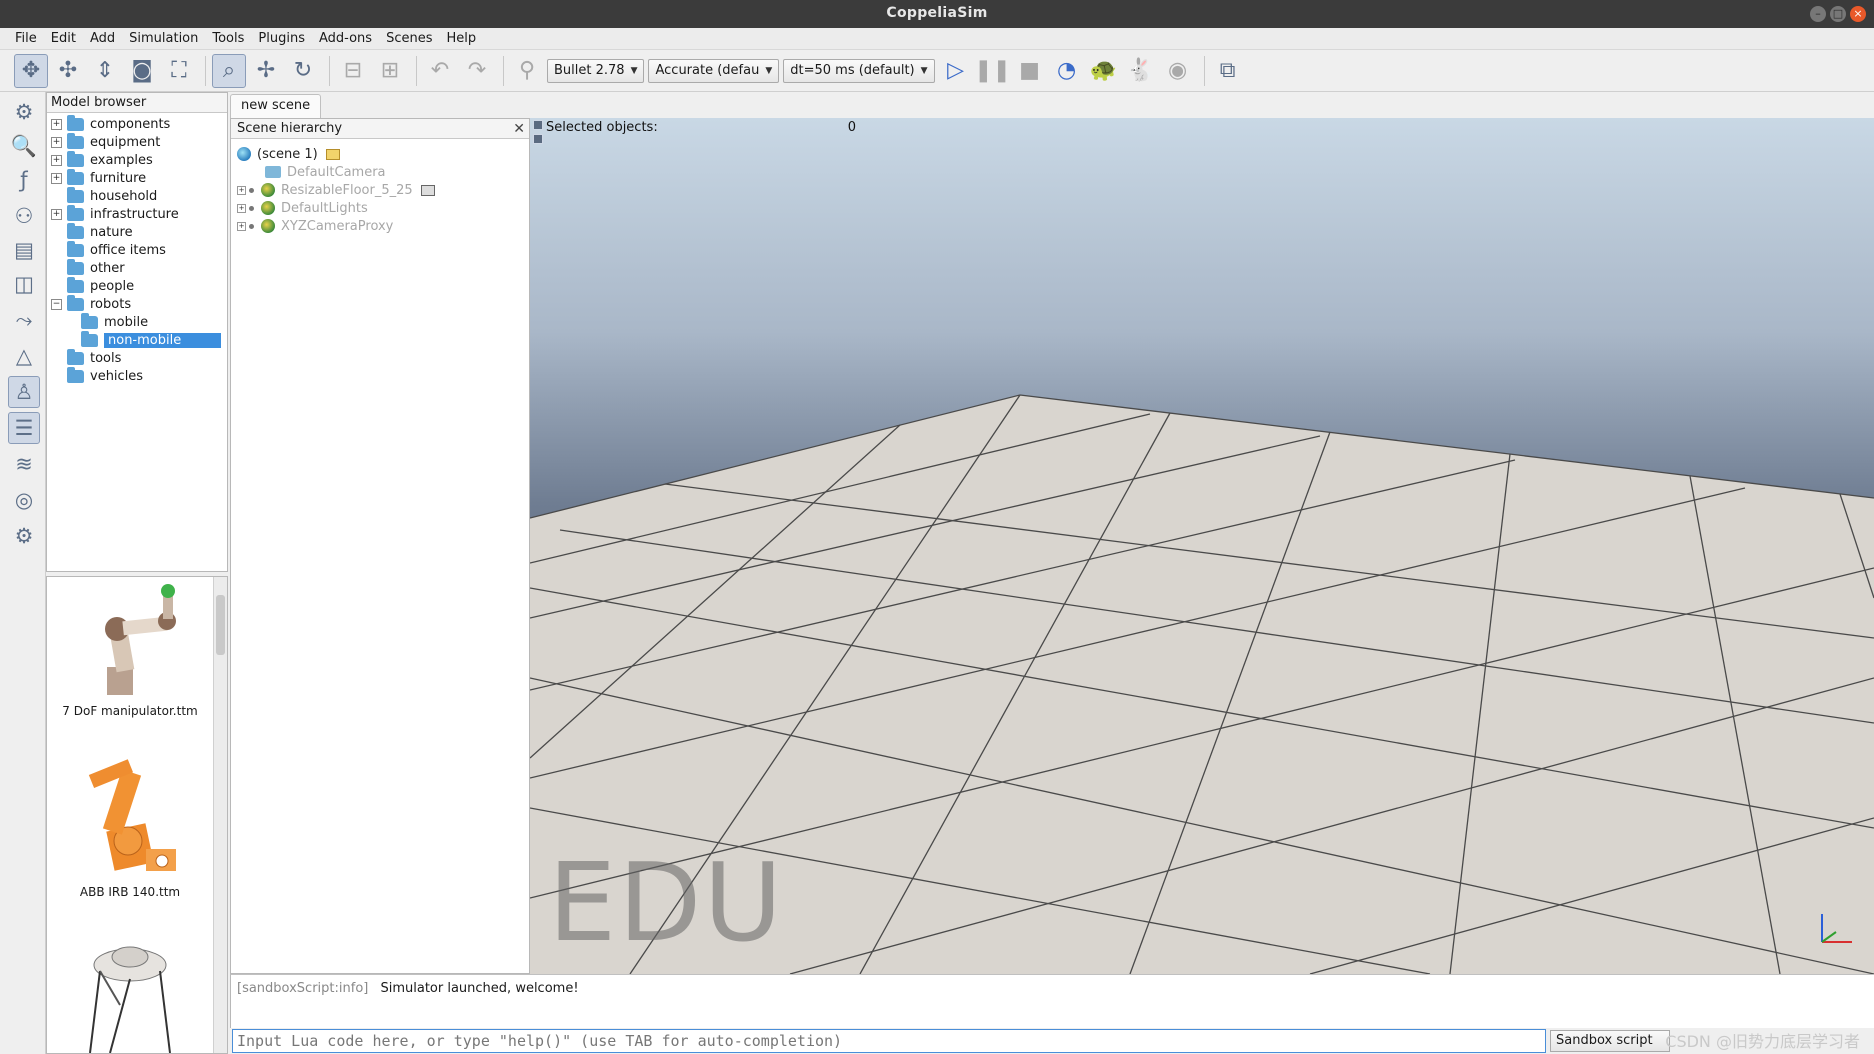 The height and width of the screenshot is (1054, 1874). Describe the element at coordinates (409, 38) in the screenshot. I see `menu-scenes: Scenes` at that location.